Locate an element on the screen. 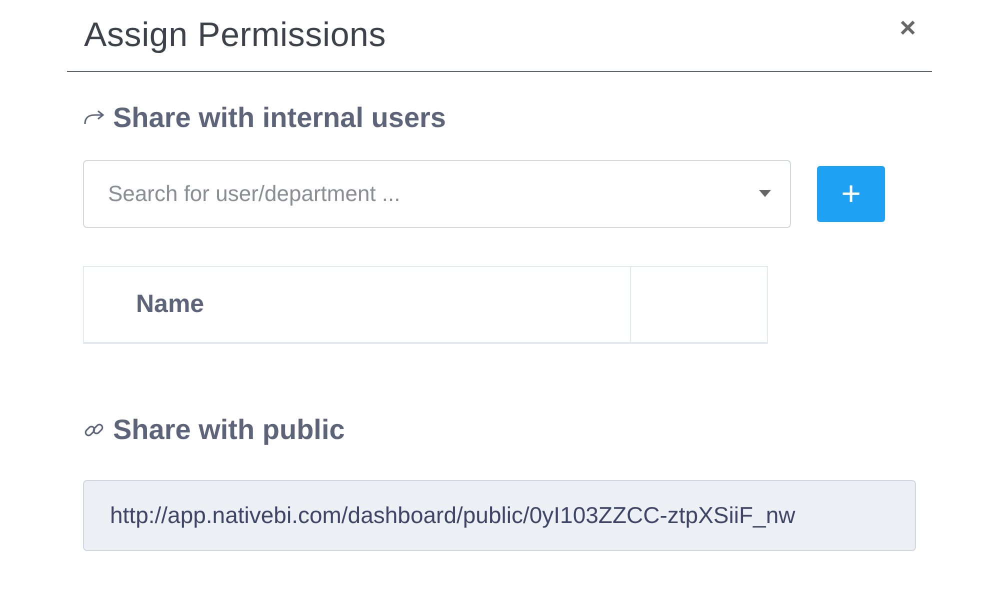 Image resolution: width=1000 pixels, height=600 pixels. section-heading: Share with public is located at coordinates (229, 430).